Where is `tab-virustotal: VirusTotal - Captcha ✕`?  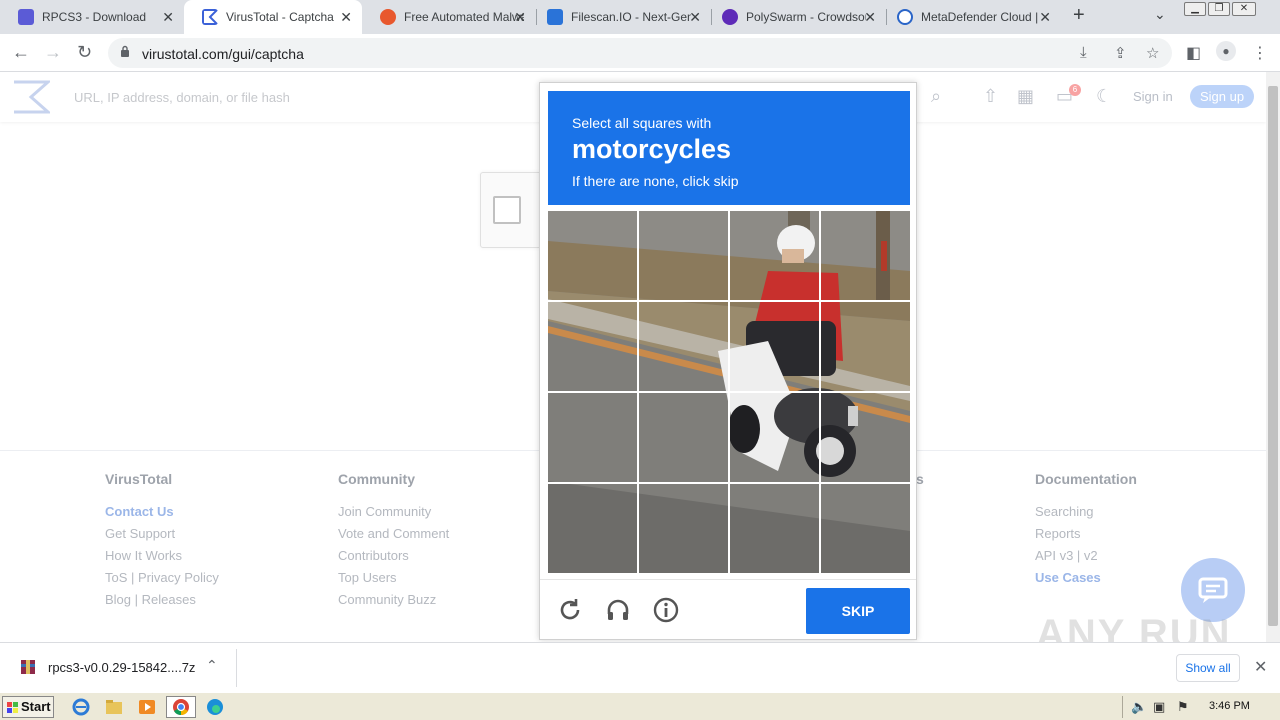 tab-virustotal: VirusTotal - Captcha ✕ is located at coordinates (273, 17).